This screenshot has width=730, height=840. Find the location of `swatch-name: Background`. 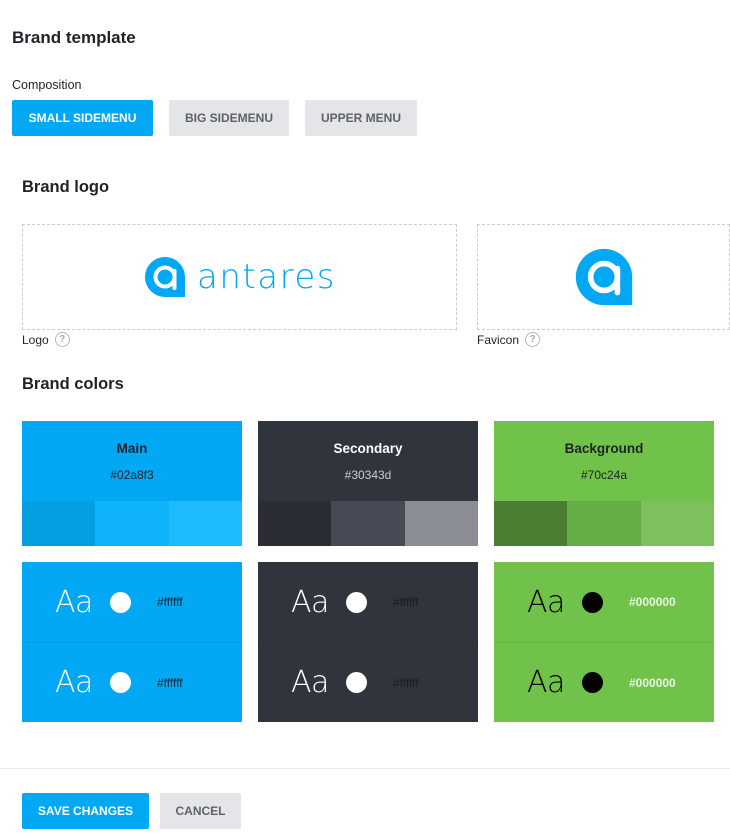

swatch-name: Background is located at coordinates (604, 448).